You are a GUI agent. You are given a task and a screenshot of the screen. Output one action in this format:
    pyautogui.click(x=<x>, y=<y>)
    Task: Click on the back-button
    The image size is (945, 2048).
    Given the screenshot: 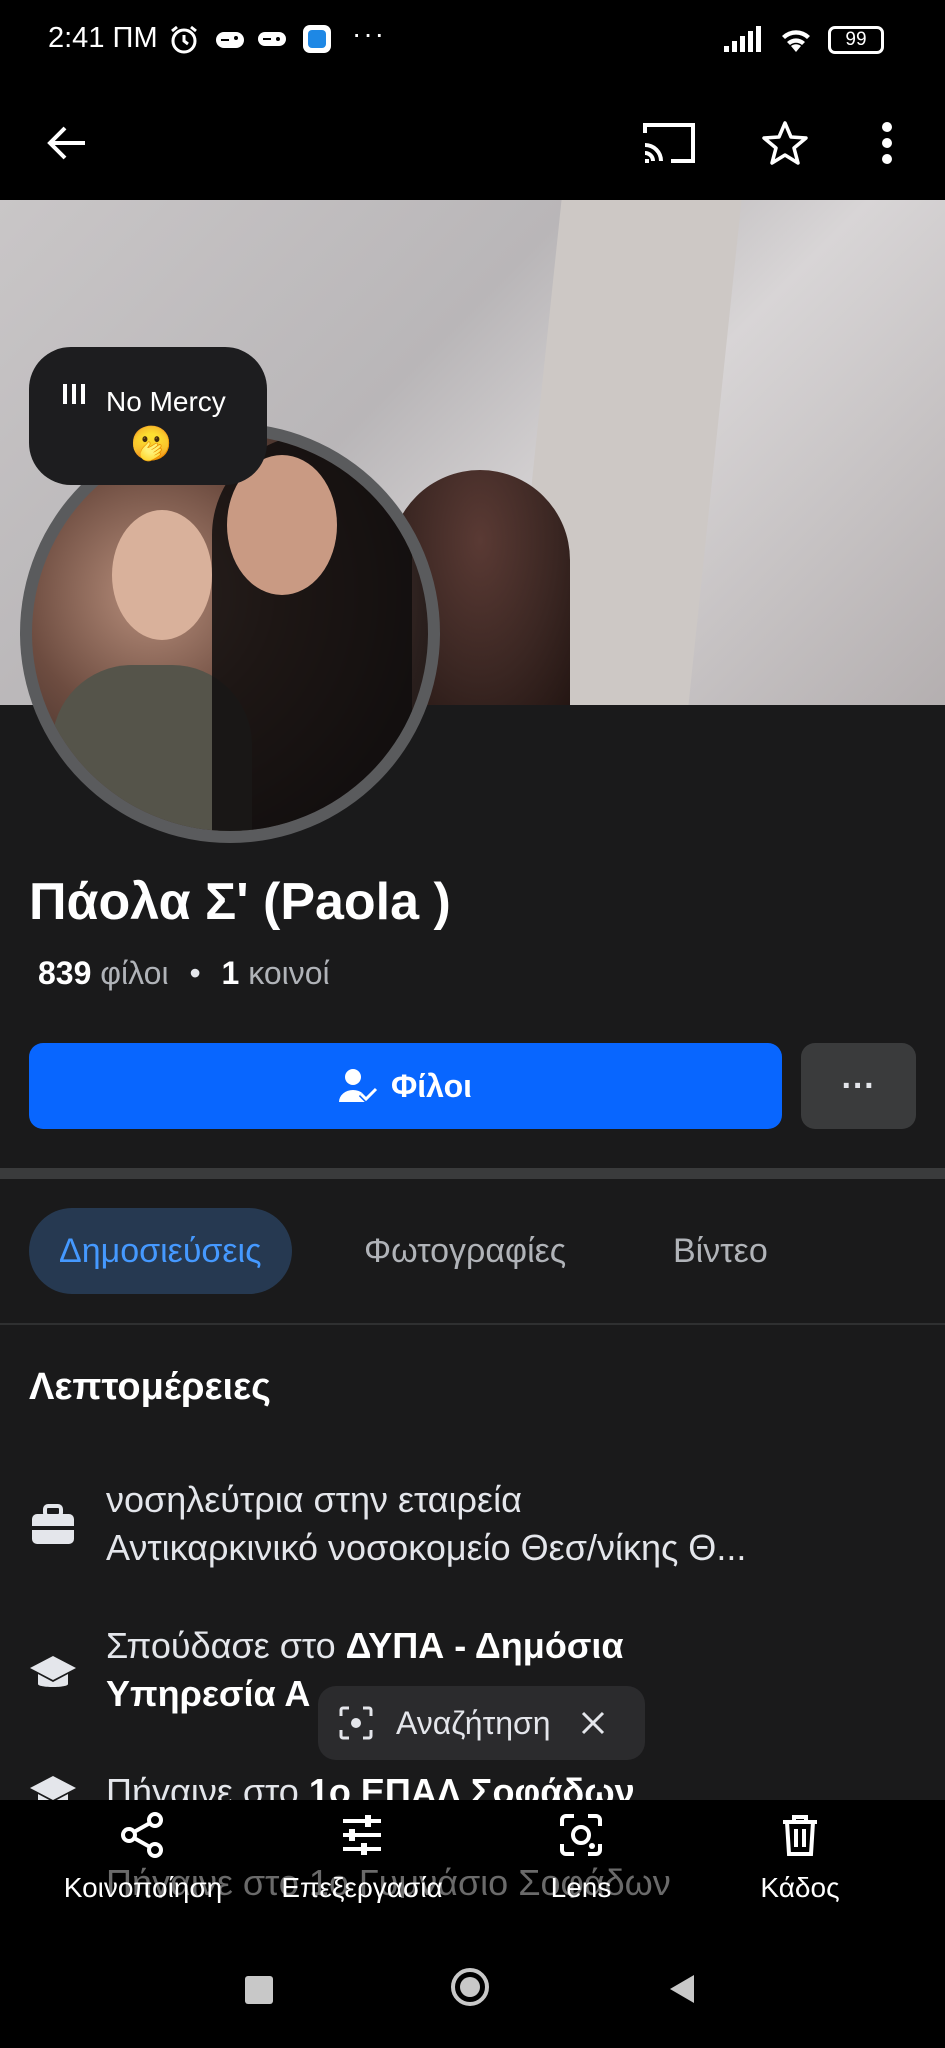 What is the action you would take?
    pyautogui.click(x=67, y=143)
    